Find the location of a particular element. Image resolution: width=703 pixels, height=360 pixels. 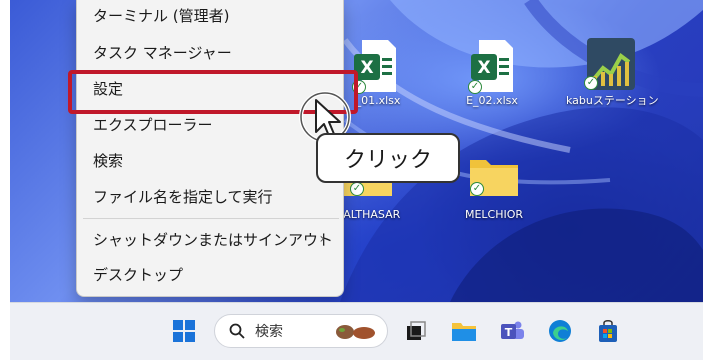

menu-item-terminal-admin: ターミナル (管理者) is located at coordinates (211, 15).